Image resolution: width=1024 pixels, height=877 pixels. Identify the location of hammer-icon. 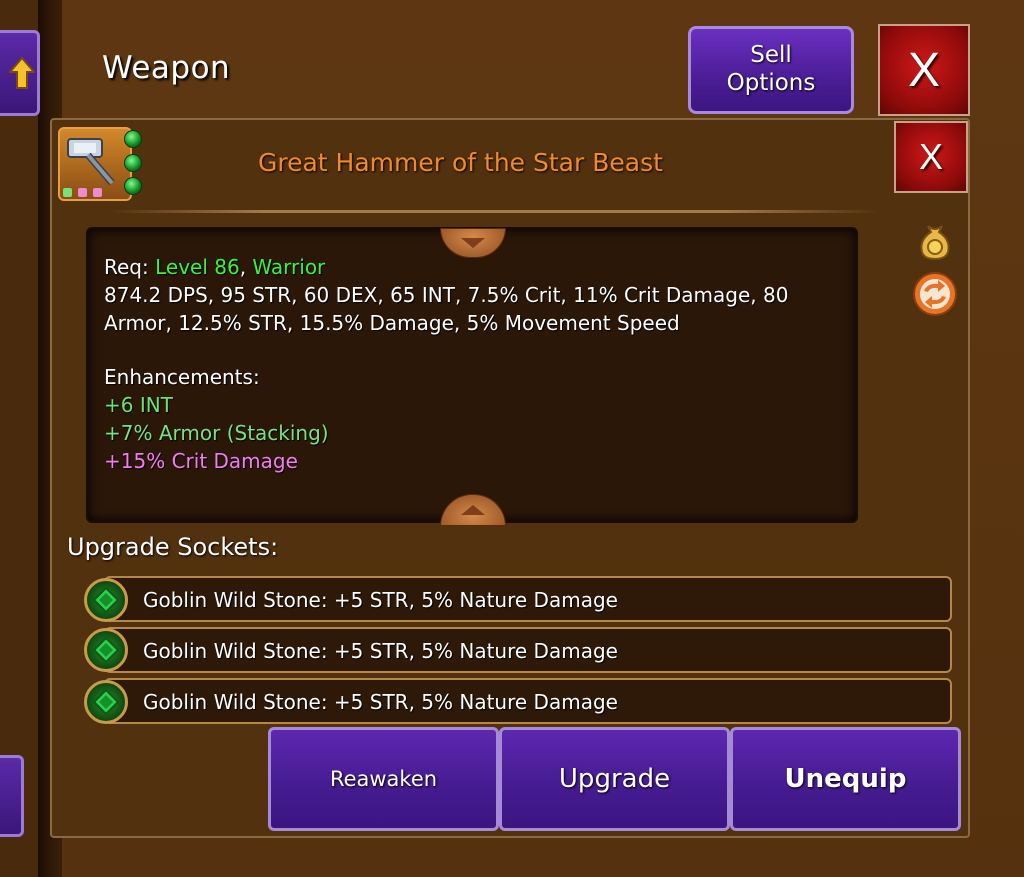
(91, 162).